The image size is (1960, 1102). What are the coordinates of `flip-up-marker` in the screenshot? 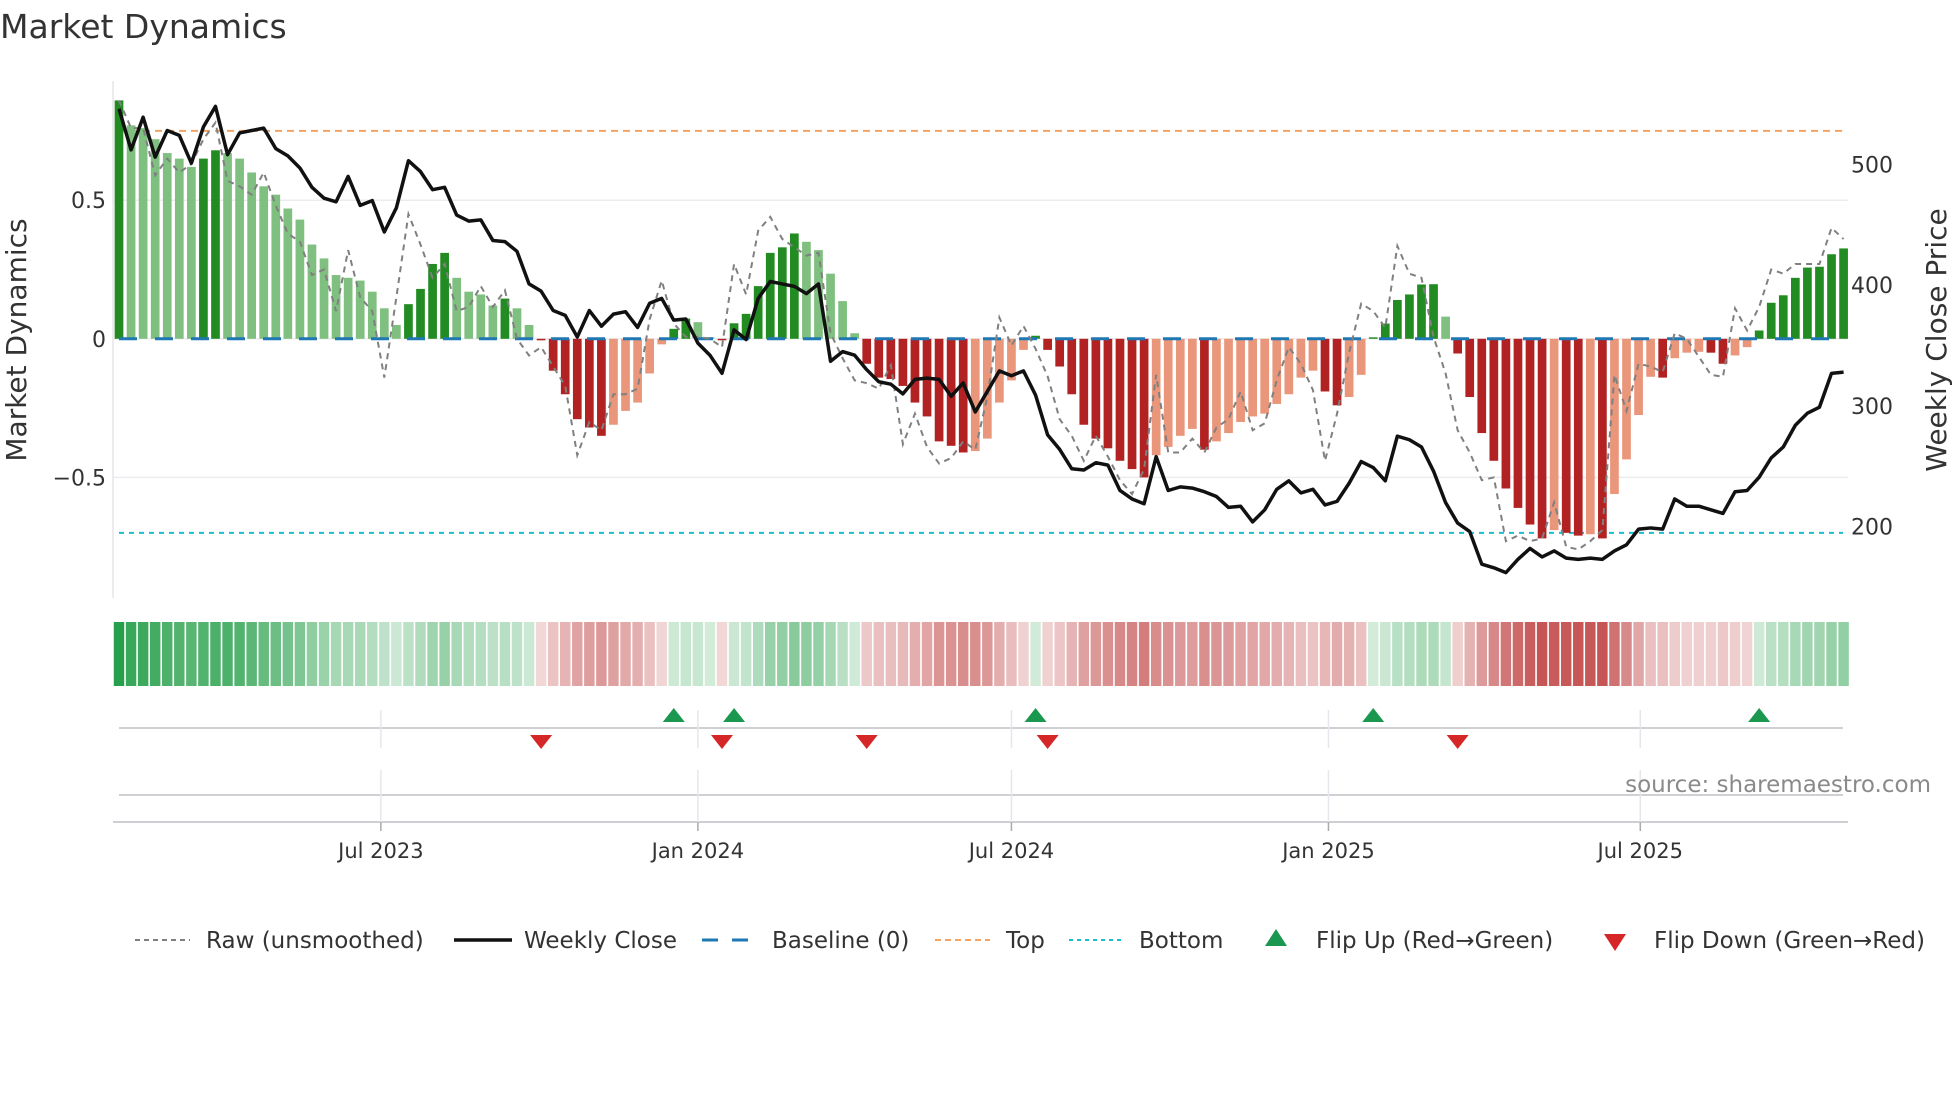 It's located at (673, 715).